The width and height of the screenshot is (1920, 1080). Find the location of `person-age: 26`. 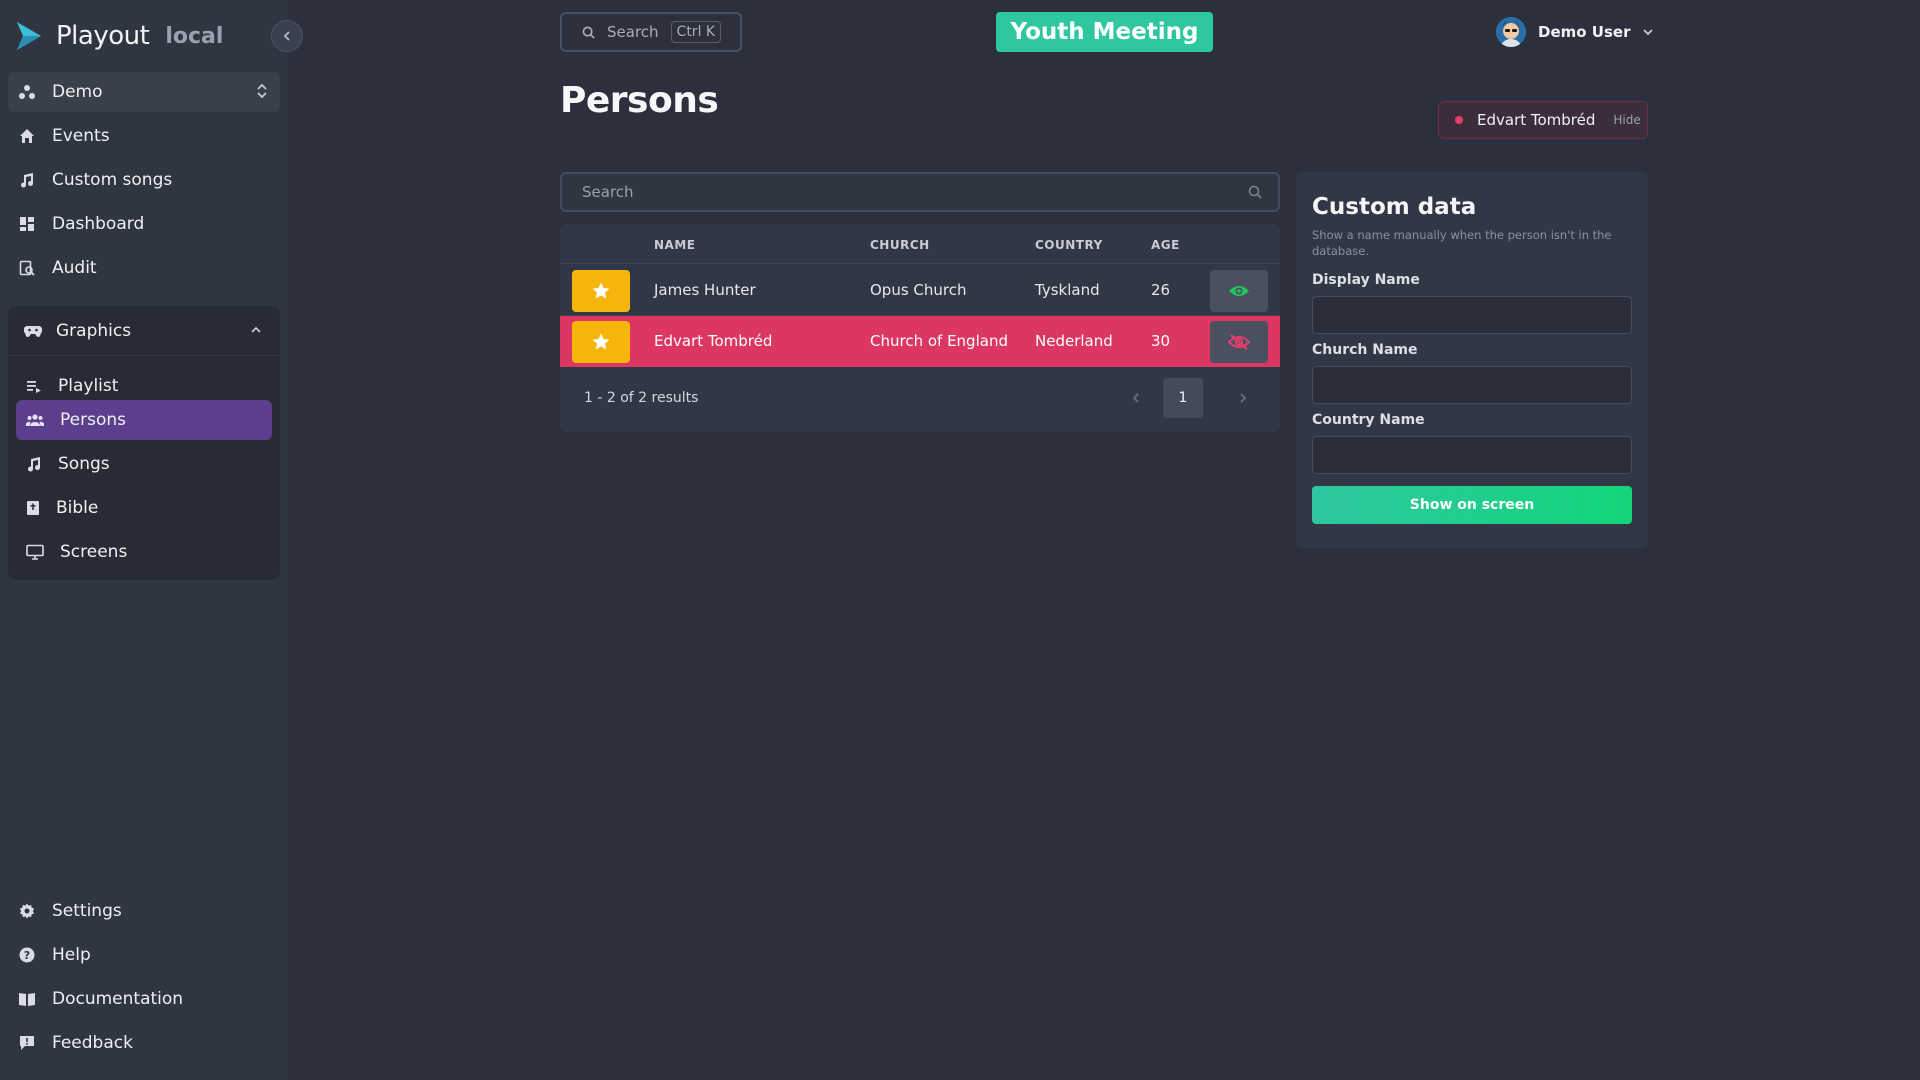

person-age: 26 is located at coordinates (1161, 290).